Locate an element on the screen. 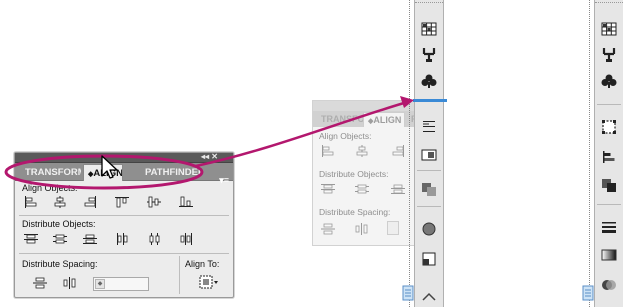  tab-align: ◆ALIGN is located at coordinates (103, 172).